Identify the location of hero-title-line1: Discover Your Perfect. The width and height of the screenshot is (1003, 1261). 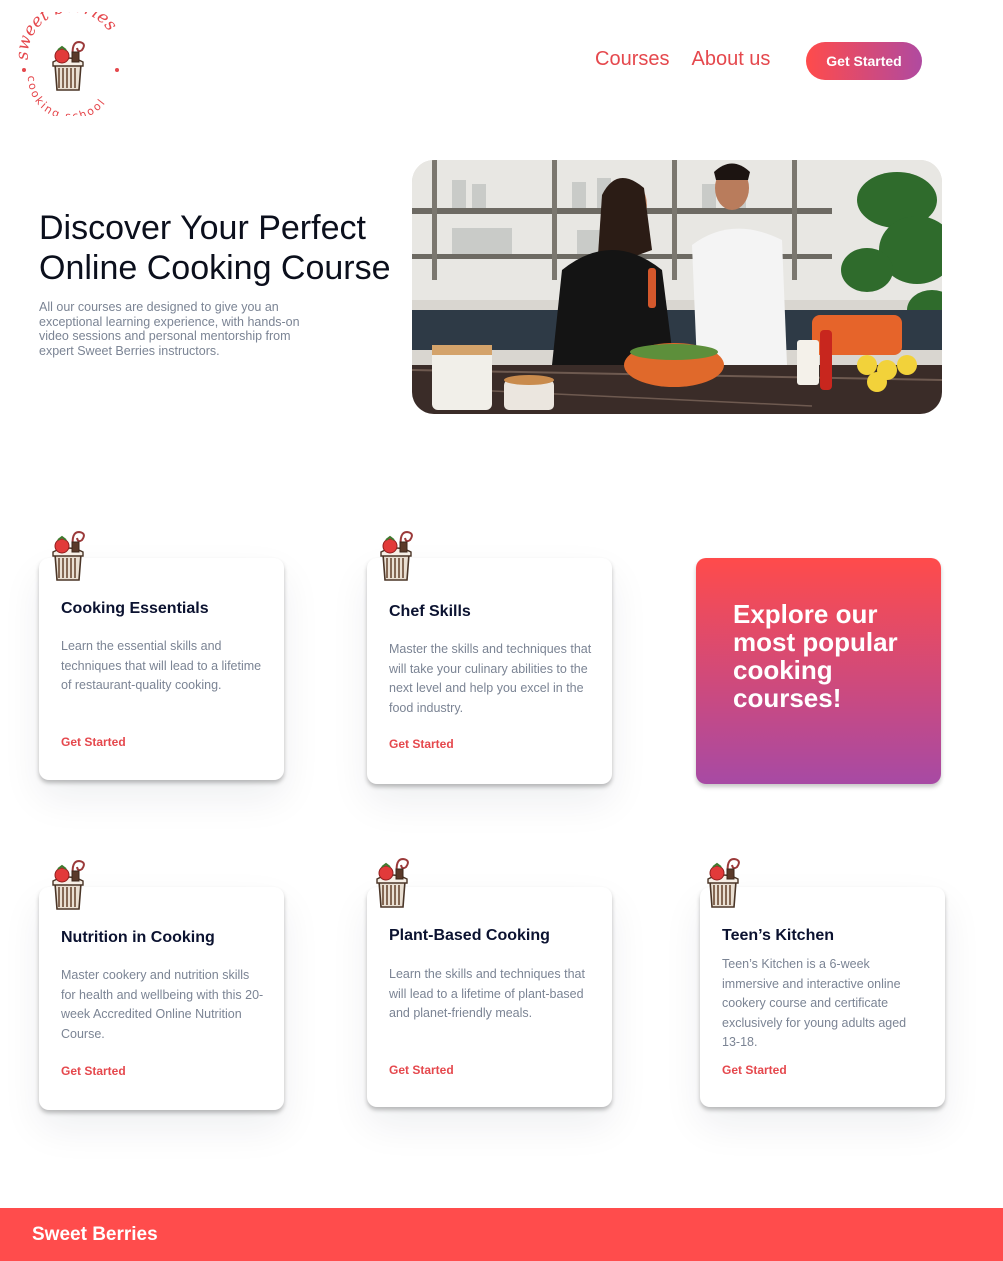
(202, 228).